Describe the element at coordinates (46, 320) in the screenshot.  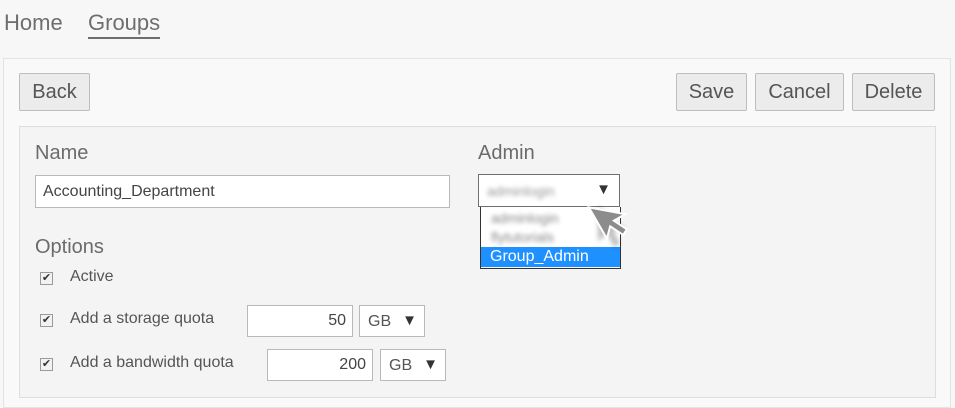
I see `storage-quota-checkbox: ✔` at that location.